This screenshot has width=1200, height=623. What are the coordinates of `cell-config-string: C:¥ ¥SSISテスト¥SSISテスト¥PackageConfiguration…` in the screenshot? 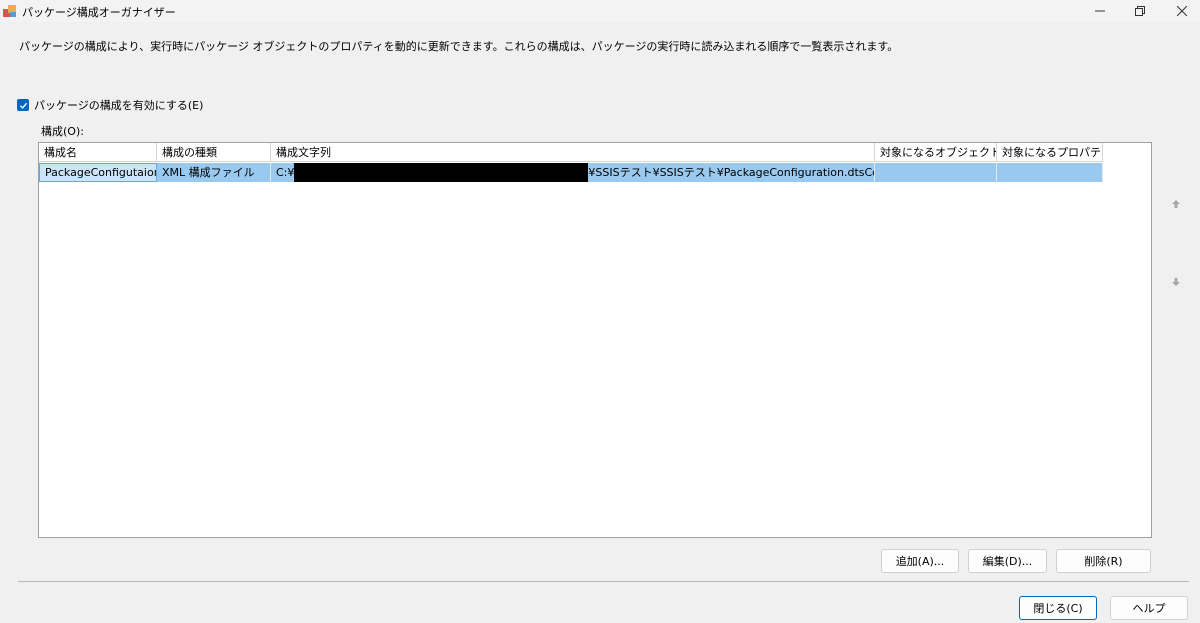 It's located at (573, 172).